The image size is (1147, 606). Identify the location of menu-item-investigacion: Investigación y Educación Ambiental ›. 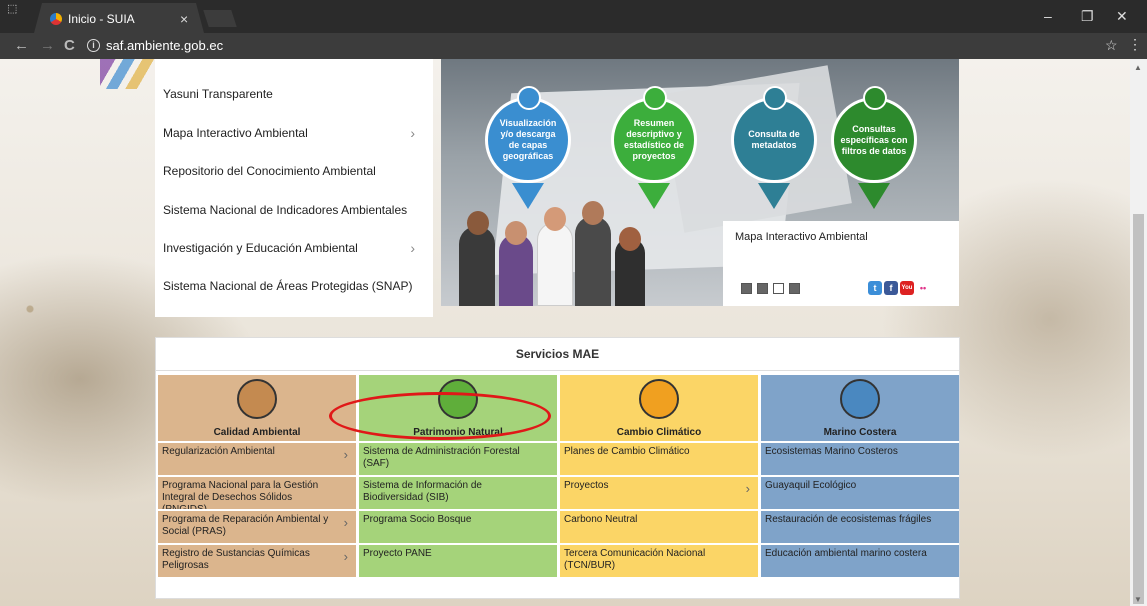
(294, 250).